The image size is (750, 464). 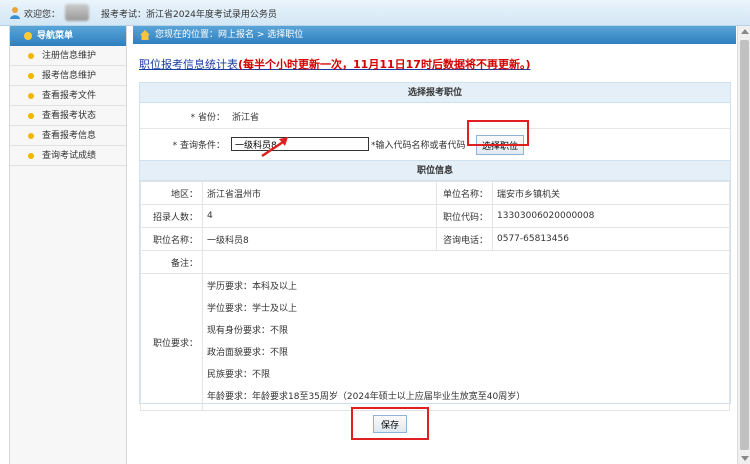 I want to click on province-value: 浙江省, so click(x=246, y=118).